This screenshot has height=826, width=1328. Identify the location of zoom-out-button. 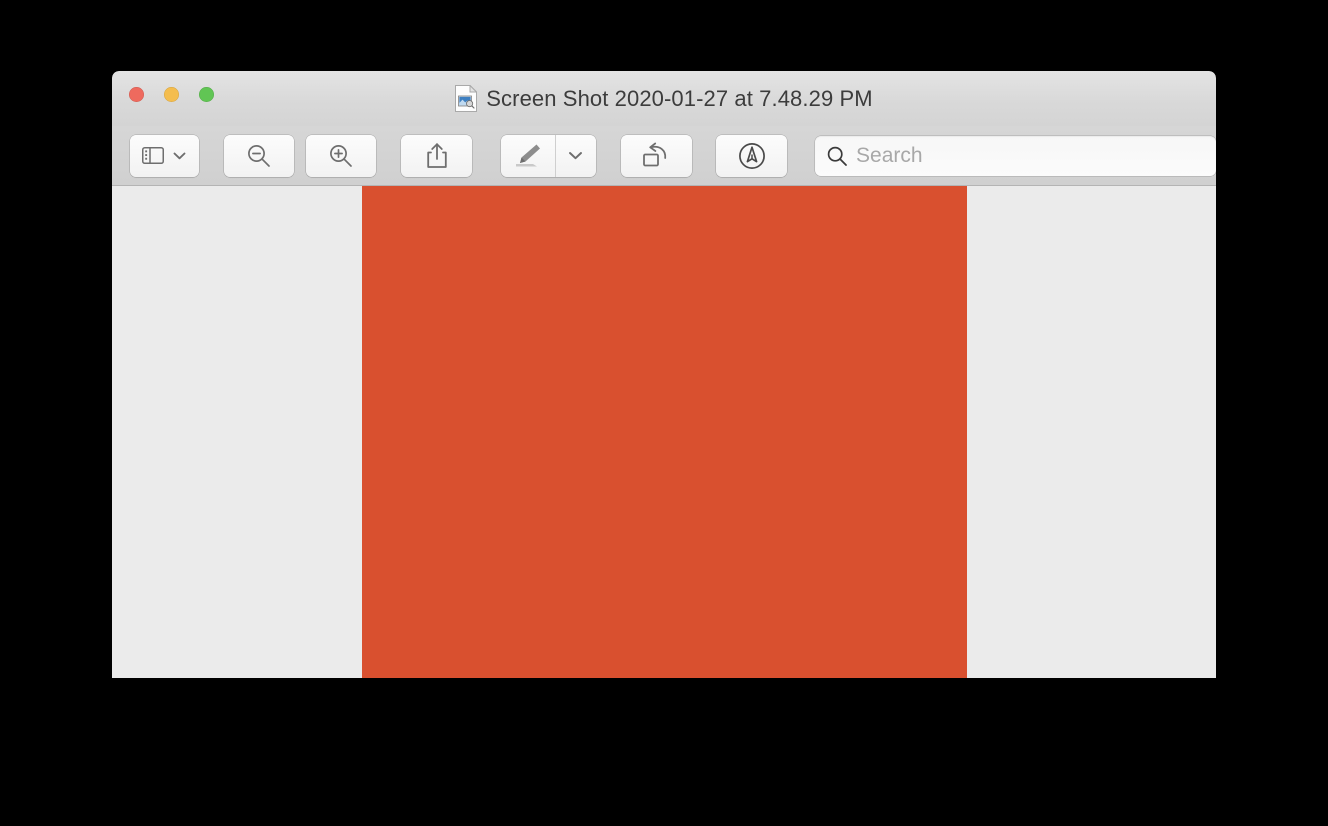
(259, 155).